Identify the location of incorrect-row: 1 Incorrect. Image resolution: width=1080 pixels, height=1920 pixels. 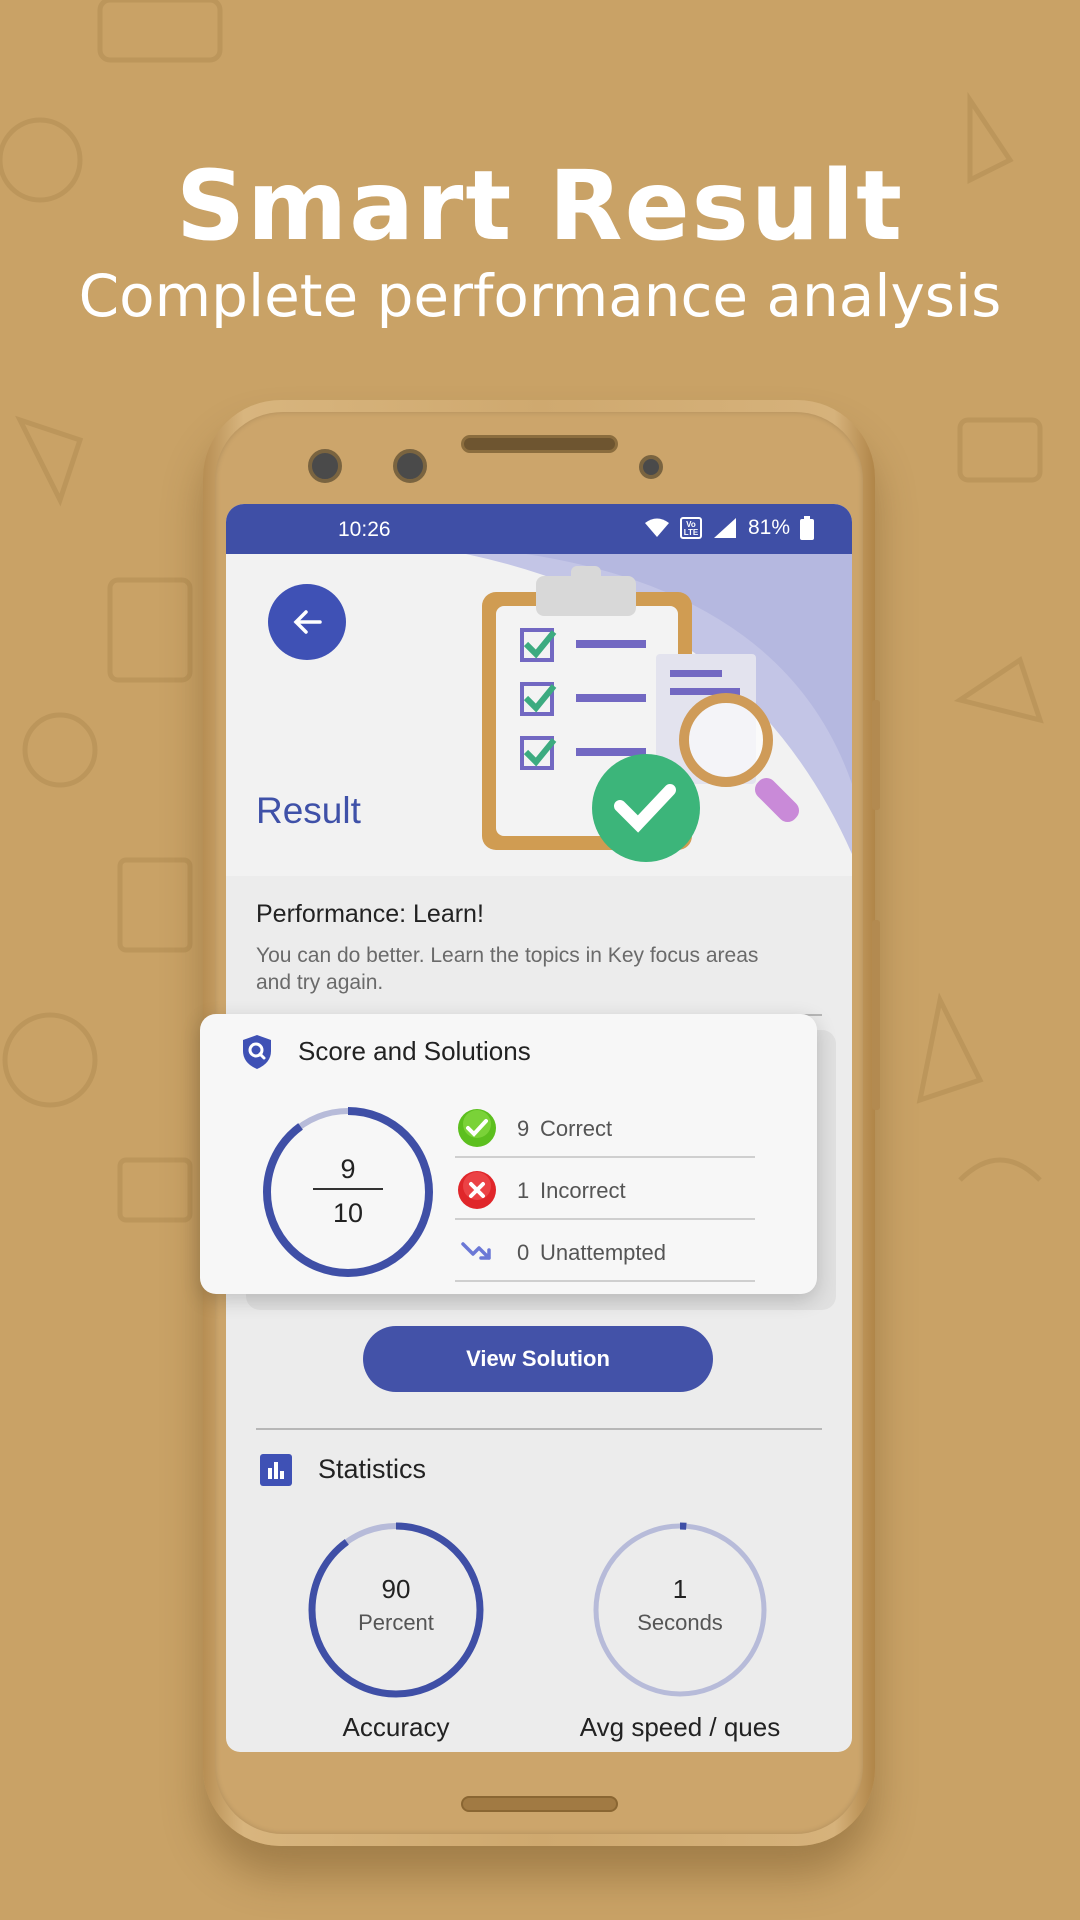
(605, 1189).